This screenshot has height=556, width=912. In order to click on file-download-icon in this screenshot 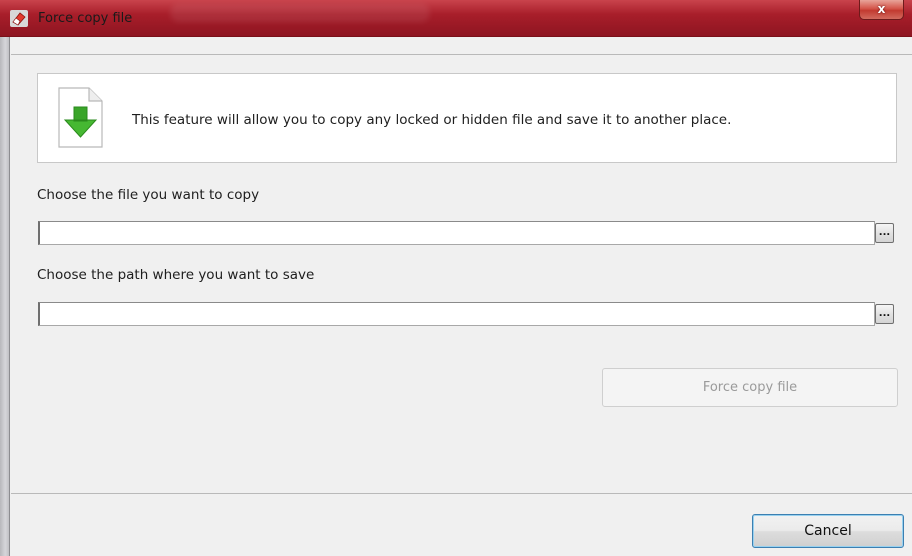, I will do `click(80, 117)`.